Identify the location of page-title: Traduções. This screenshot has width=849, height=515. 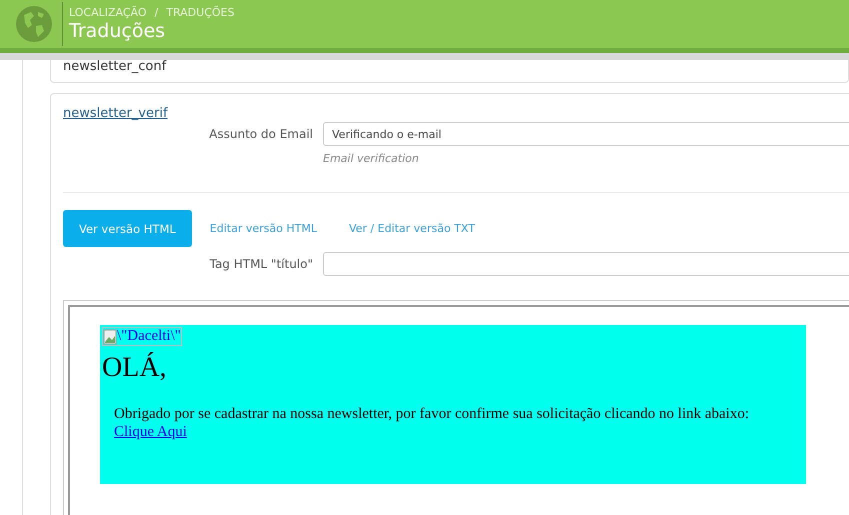
(117, 30).